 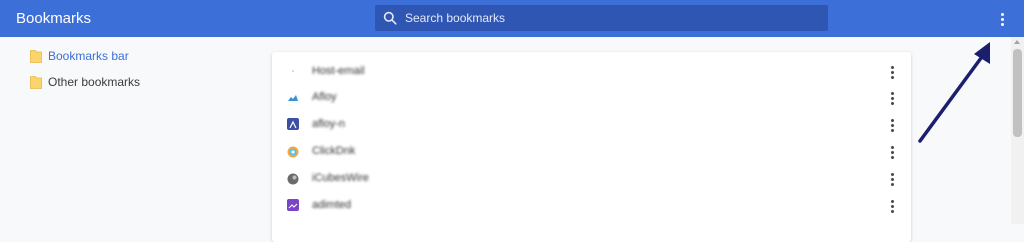 What do you see at coordinates (94, 82) in the screenshot?
I see `sidebar-item-label: Other bookmarks` at bounding box center [94, 82].